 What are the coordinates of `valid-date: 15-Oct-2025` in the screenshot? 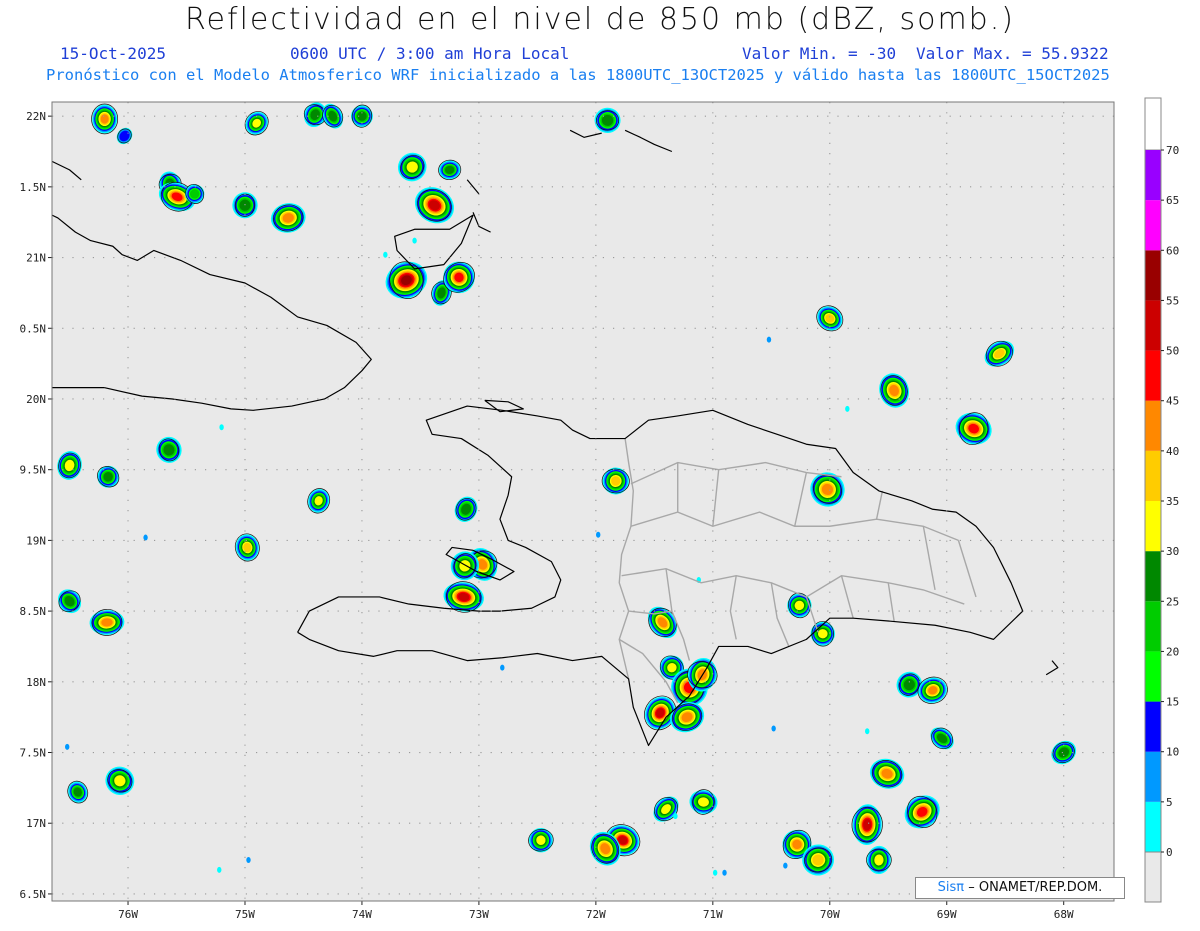 It's located at (113, 53).